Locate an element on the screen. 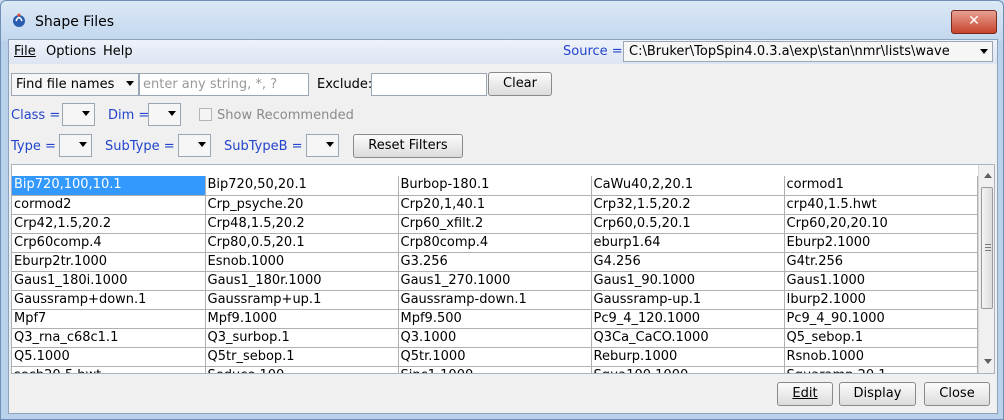  file-cell: Q3Ca_CaCO.1000 is located at coordinates (688, 338).